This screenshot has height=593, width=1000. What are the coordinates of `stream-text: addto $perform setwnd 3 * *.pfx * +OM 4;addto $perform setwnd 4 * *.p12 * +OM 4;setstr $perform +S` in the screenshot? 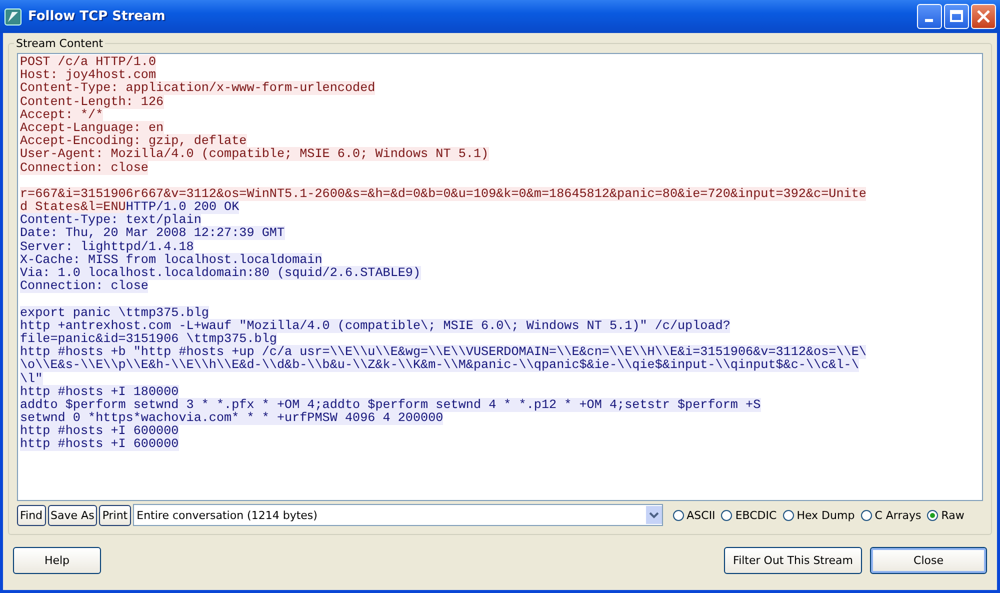 It's located at (390, 405).